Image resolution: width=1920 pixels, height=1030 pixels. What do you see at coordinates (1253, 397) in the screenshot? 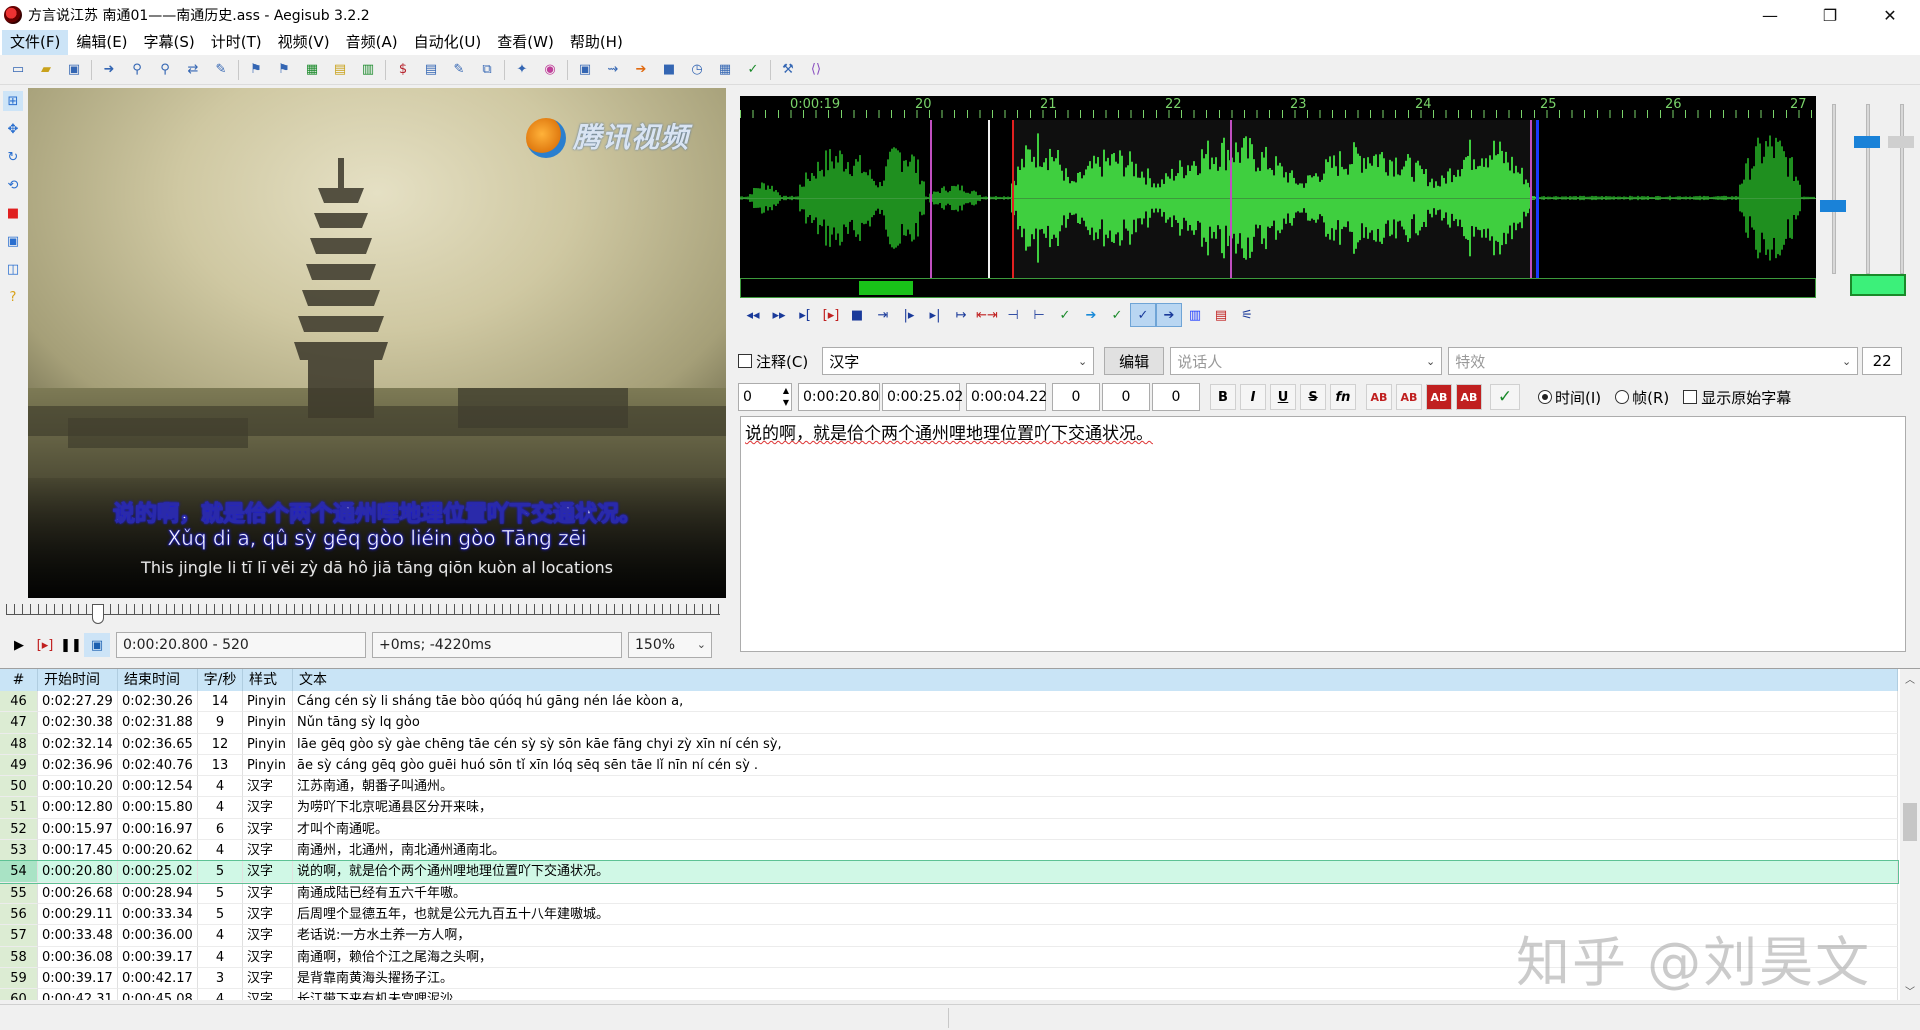
I see `italic-button: I` at bounding box center [1253, 397].